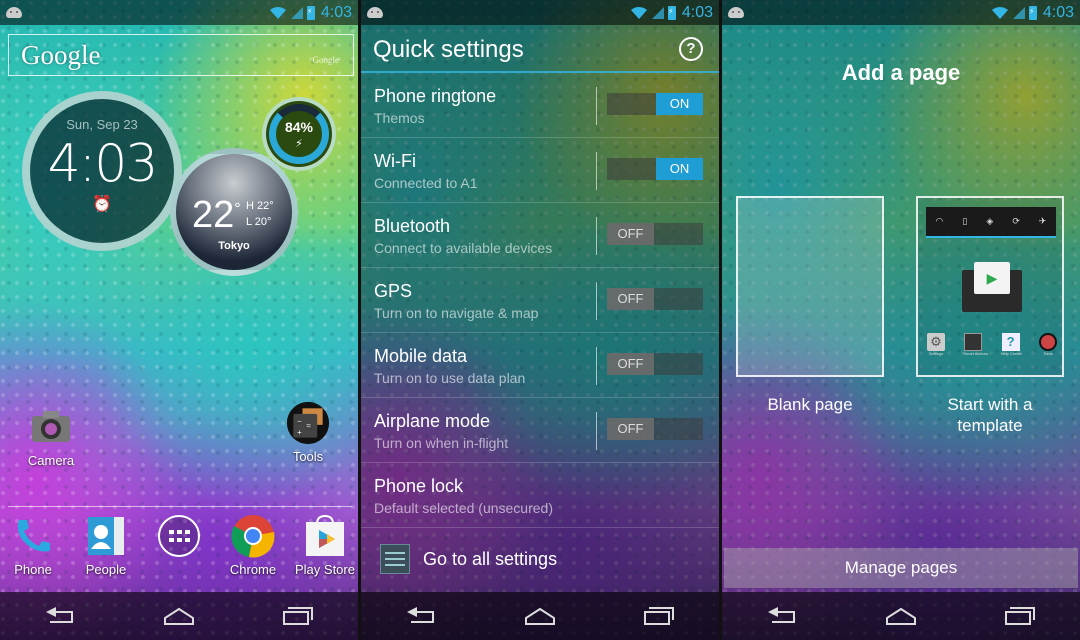  What do you see at coordinates (540, 559) in the screenshot?
I see `go-to-all-settings: Go to all settings` at bounding box center [540, 559].